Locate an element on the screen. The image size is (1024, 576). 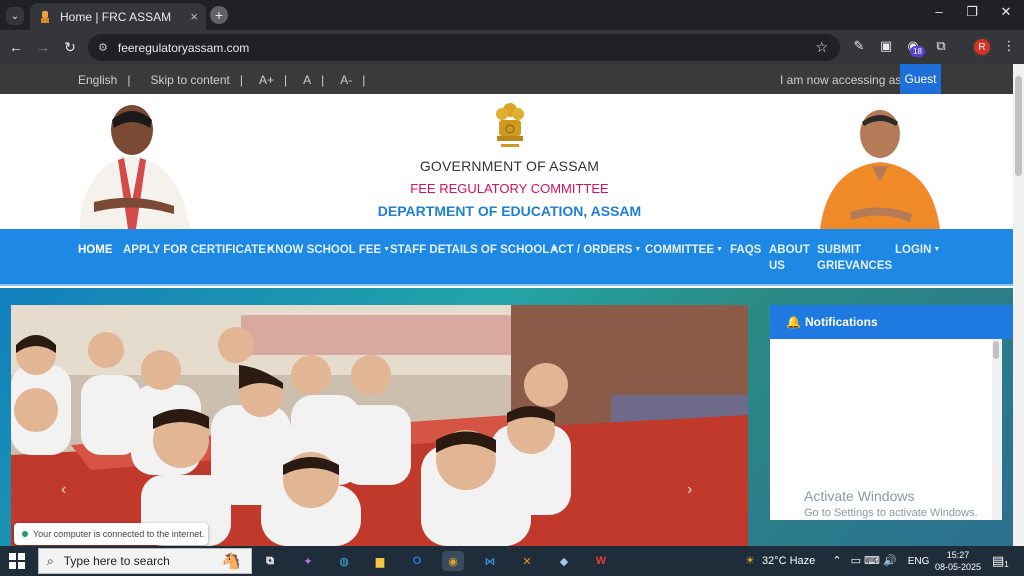
language-indicator: ENG is located at coordinates (919, 561).